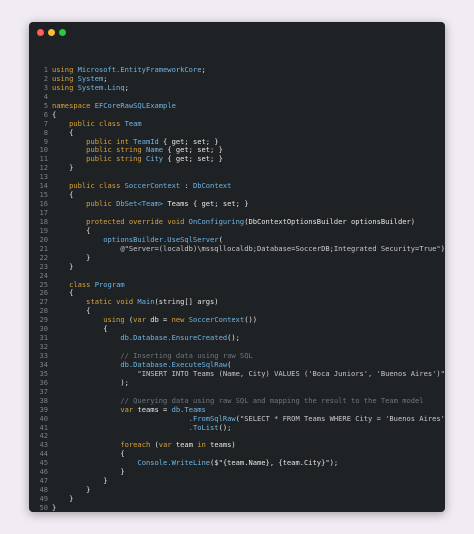 The height and width of the screenshot is (534, 474). What do you see at coordinates (161, 239) in the screenshot?
I see `code-token: optionsBuilder.UseSqlServer` at bounding box center [161, 239].